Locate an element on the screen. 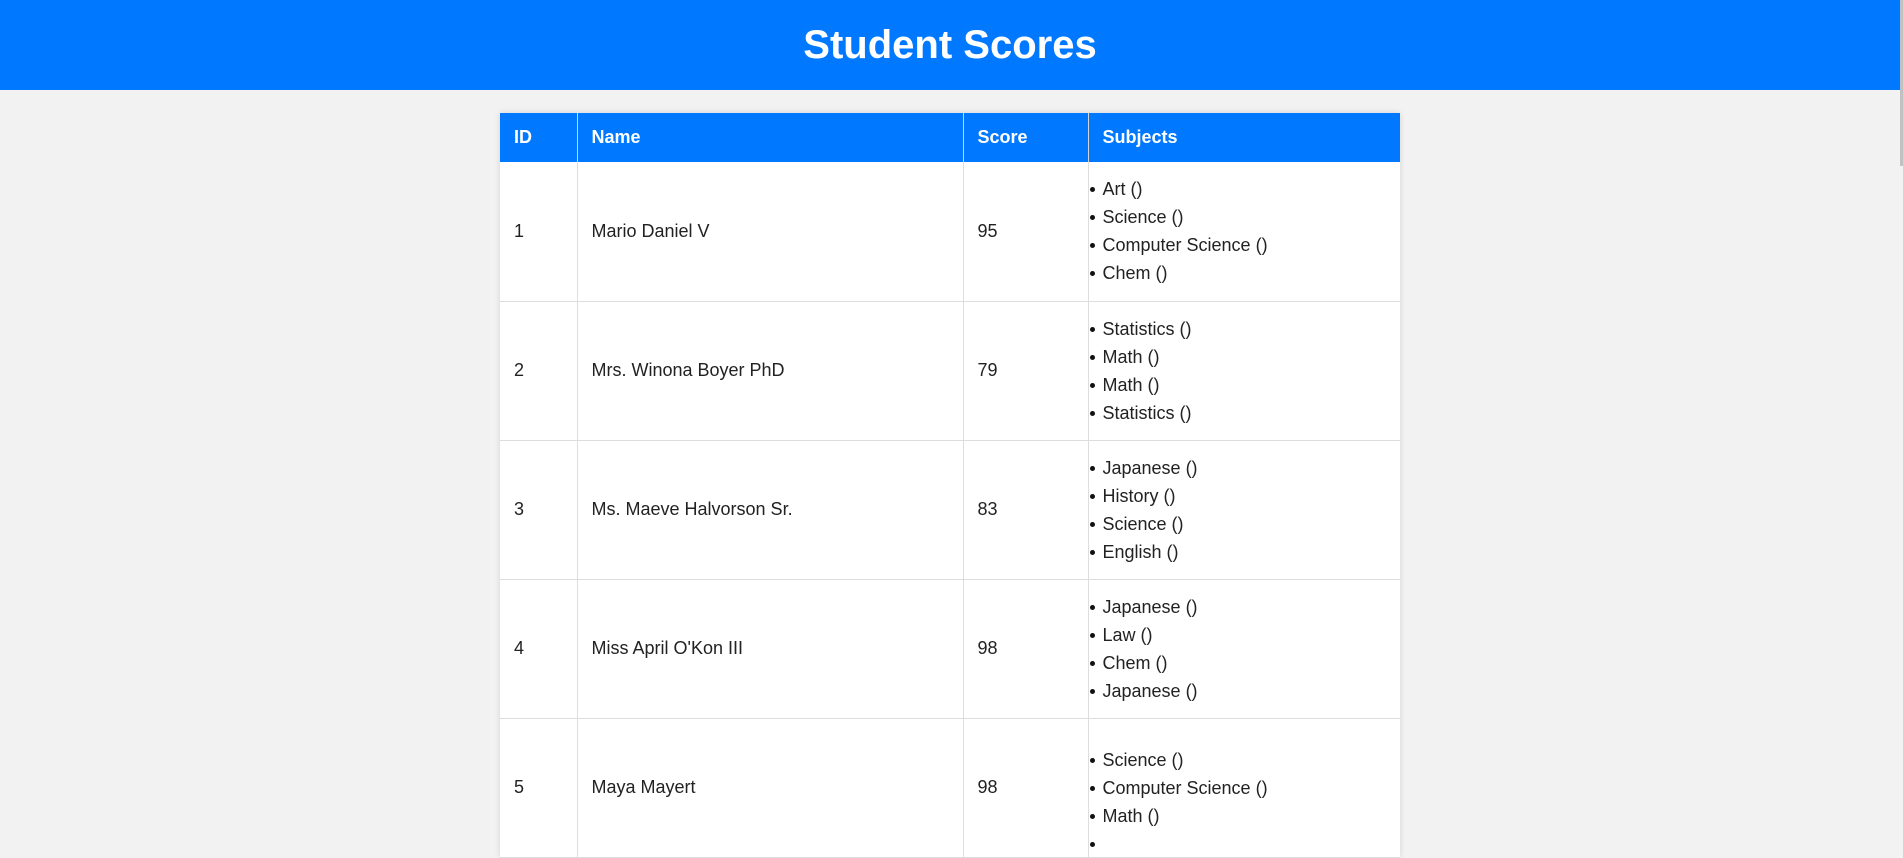 This screenshot has width=1903, height=858. cell-id: 2 is located at coordinates (539, 371).